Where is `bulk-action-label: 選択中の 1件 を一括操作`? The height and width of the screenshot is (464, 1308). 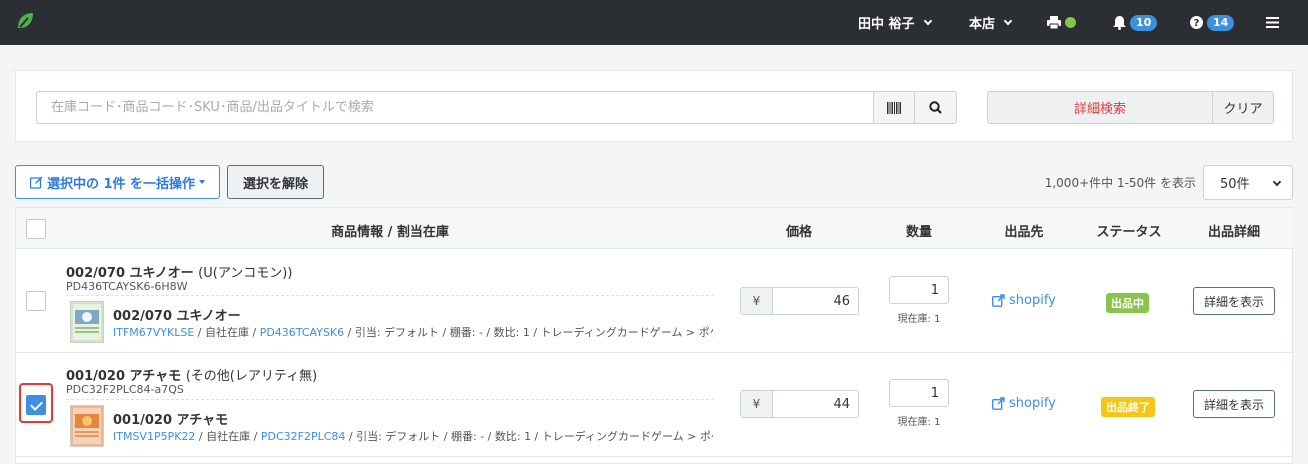 bulk-action-label: 選択中の 1件 を一括操作 is located at coordinates (121, 184).